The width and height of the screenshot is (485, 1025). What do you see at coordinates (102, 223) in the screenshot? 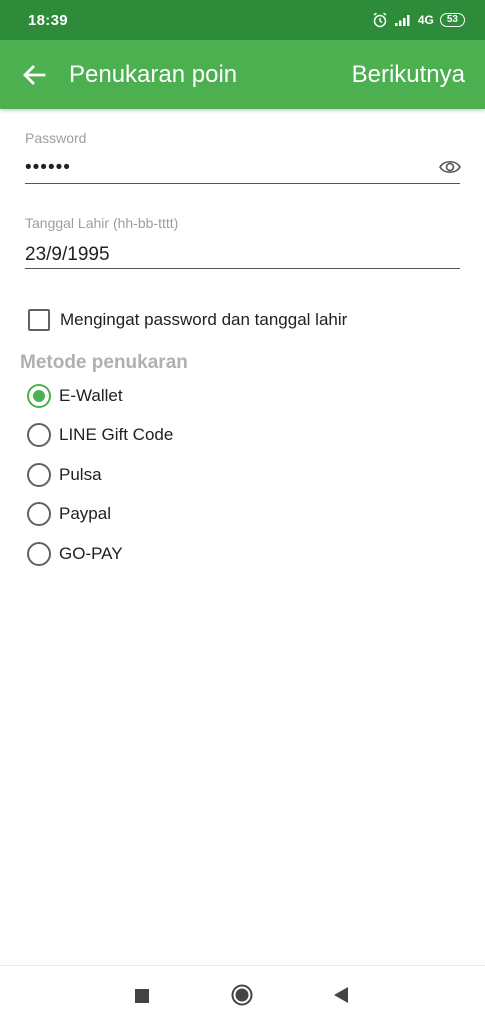
I see `birthdate-label: Tanggal Lahir (hh-bb-tttt)` at bounding box center [102, 223].